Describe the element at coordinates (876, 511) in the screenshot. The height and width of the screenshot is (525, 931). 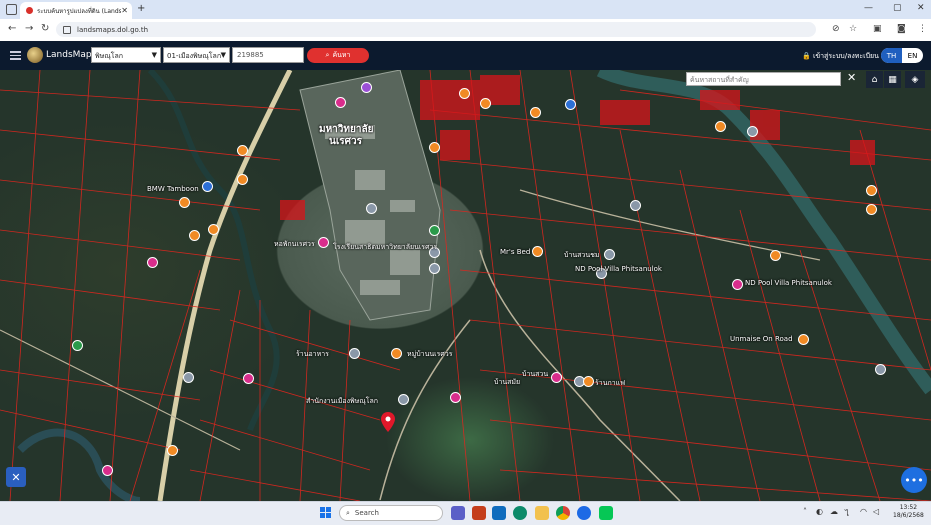
I see `volume-icon: ◁` at that location.